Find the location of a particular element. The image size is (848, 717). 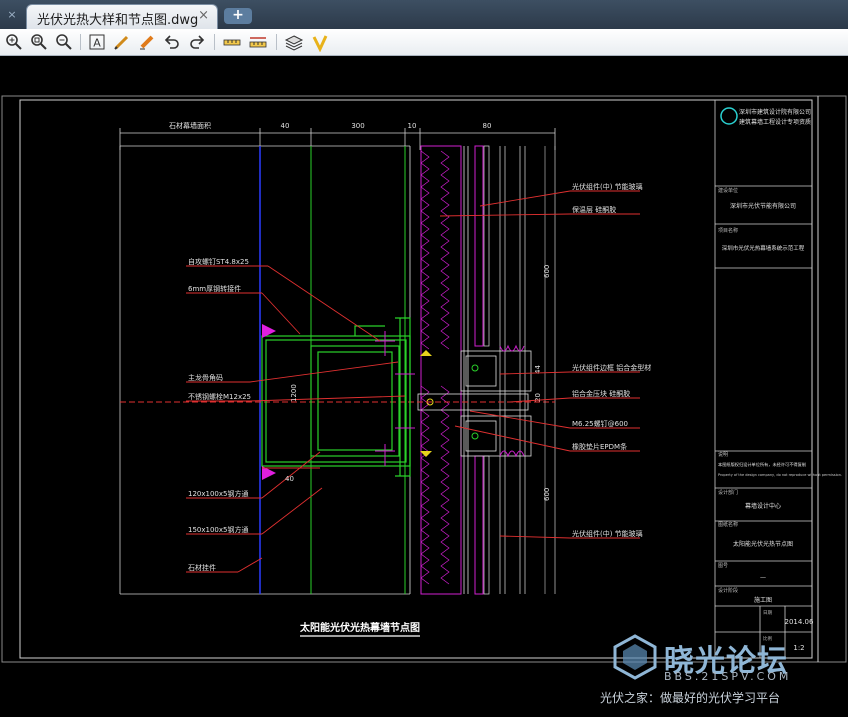

dim-label: 石材幕墙面积 is located at coordinates (190, 125).